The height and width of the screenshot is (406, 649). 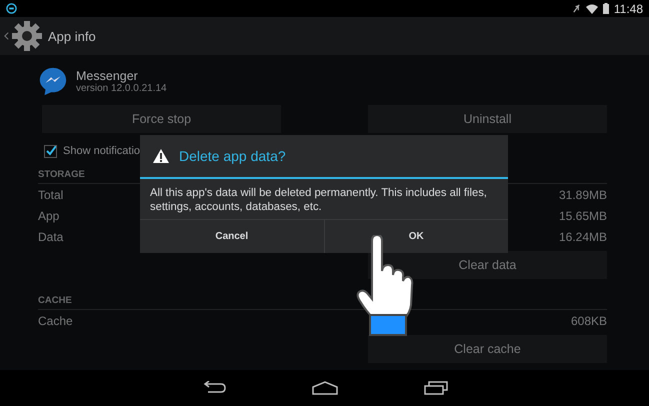 I want to click on storage-label: Total, so click(x=51, y=195).